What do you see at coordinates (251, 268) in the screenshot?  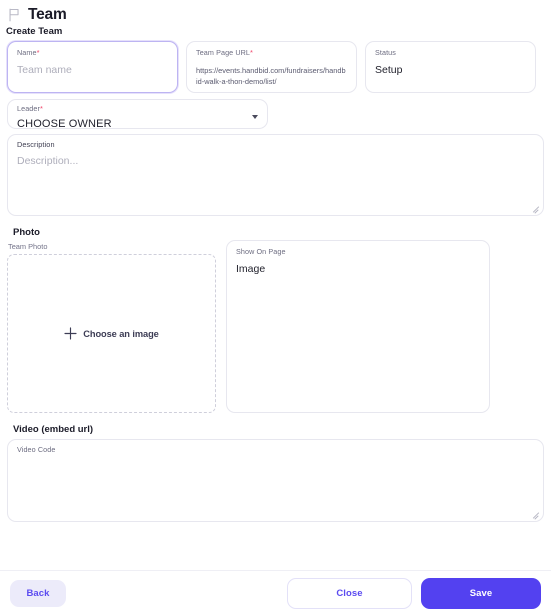 I see `show-on-page-value: Image` at bounding box center [251, 268].